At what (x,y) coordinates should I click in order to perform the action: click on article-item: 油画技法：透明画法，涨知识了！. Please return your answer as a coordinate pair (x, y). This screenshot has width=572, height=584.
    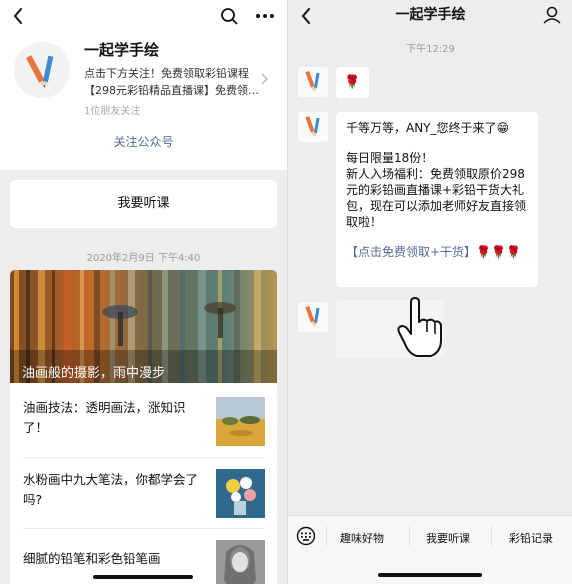
    Looking at the image, I should click on (143, 421).